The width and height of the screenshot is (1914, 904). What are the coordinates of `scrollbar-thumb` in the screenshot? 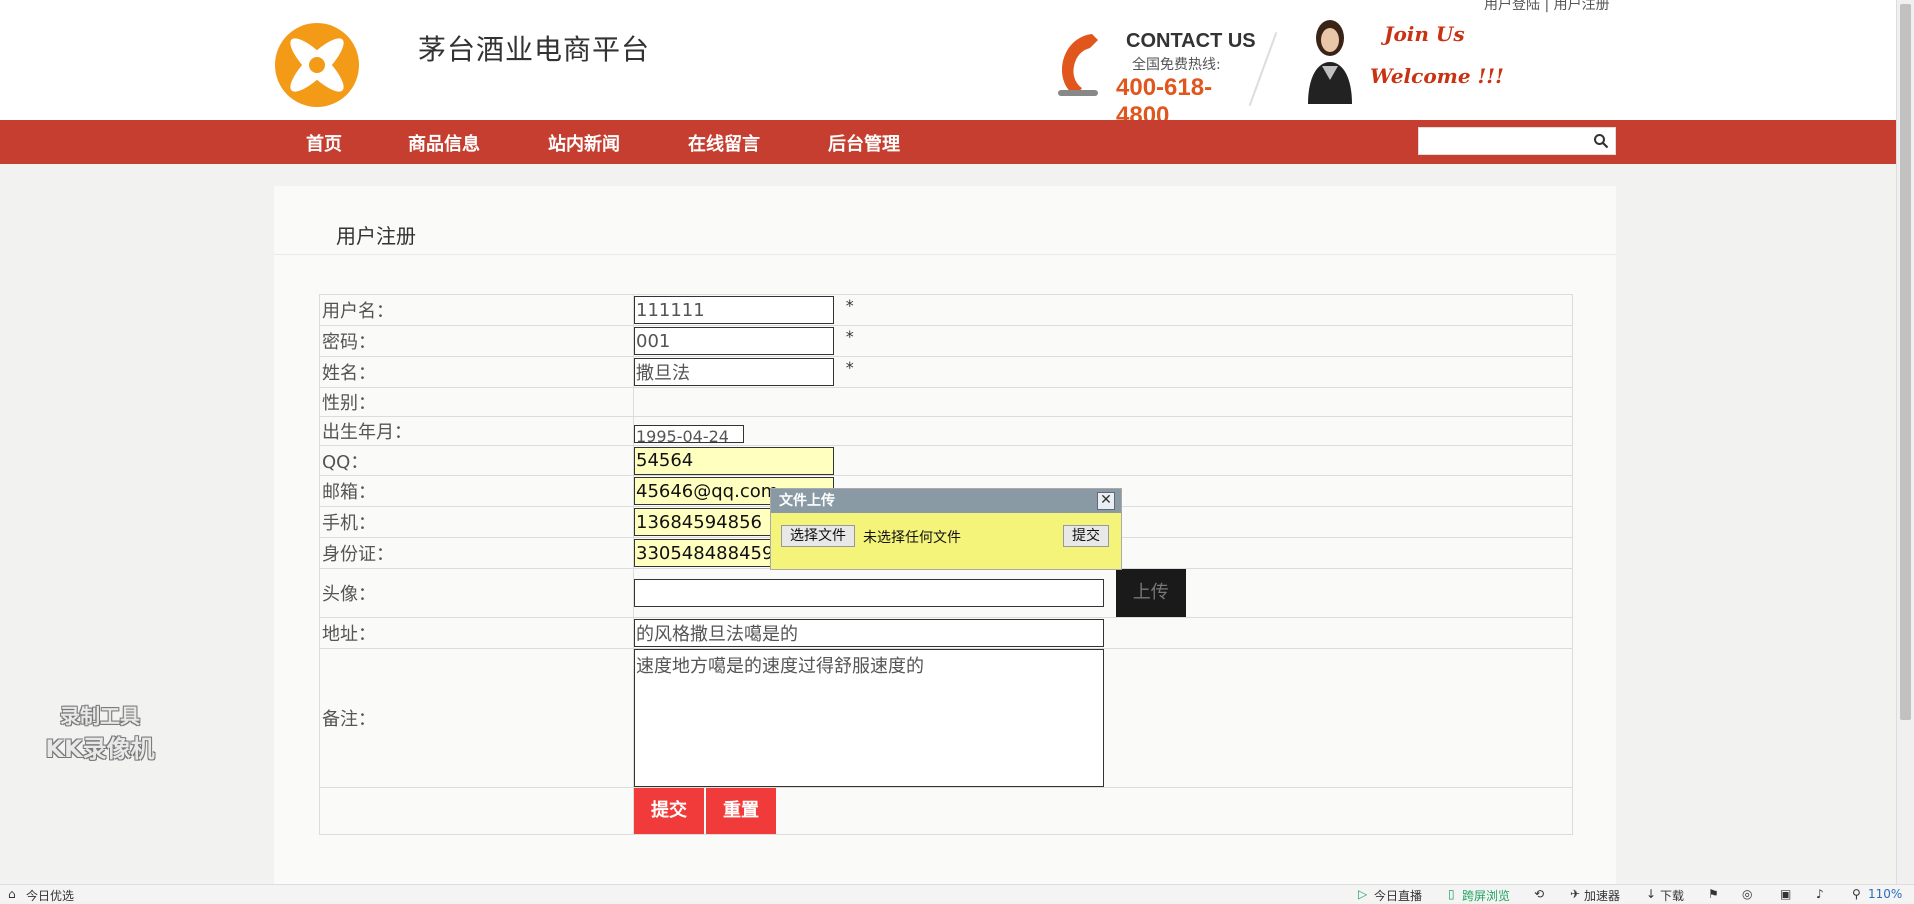 It's located at (1905, 362).